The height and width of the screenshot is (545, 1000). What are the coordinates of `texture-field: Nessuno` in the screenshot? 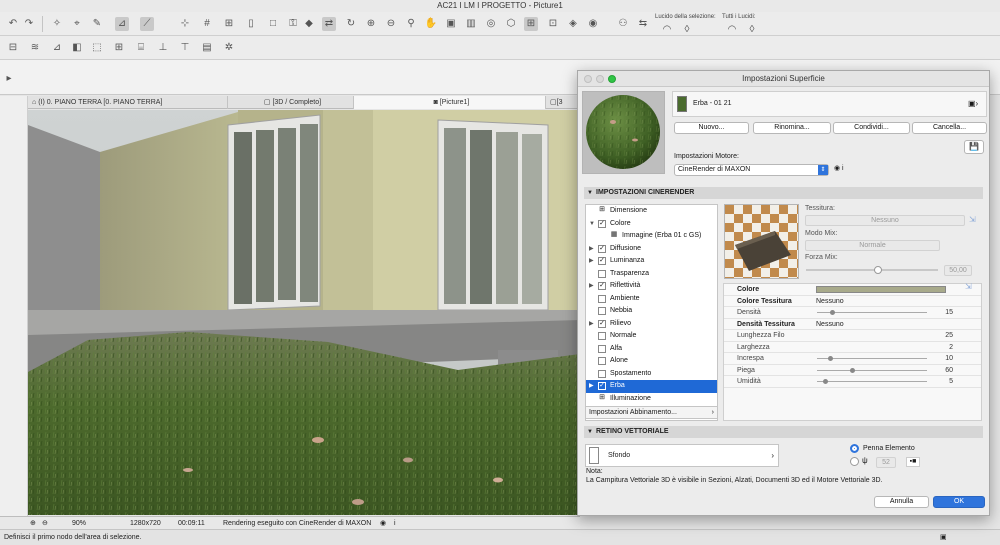 It's located at (885, 220).